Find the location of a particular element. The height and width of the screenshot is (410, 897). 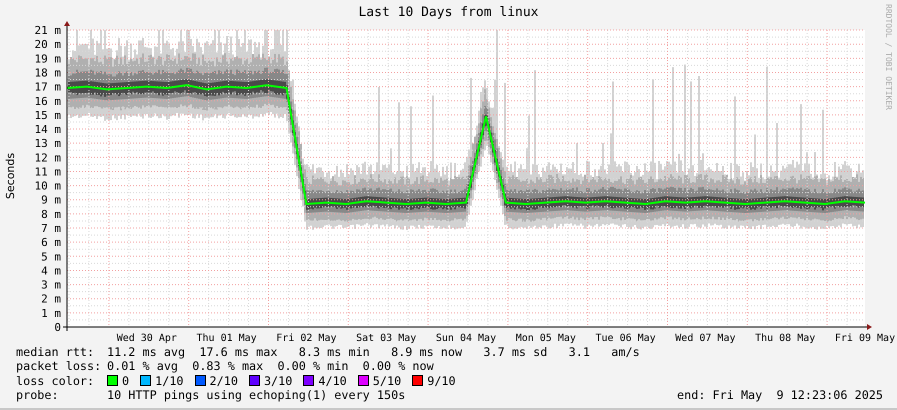

axis-label: 12 m is located at coordinates (47, 157).